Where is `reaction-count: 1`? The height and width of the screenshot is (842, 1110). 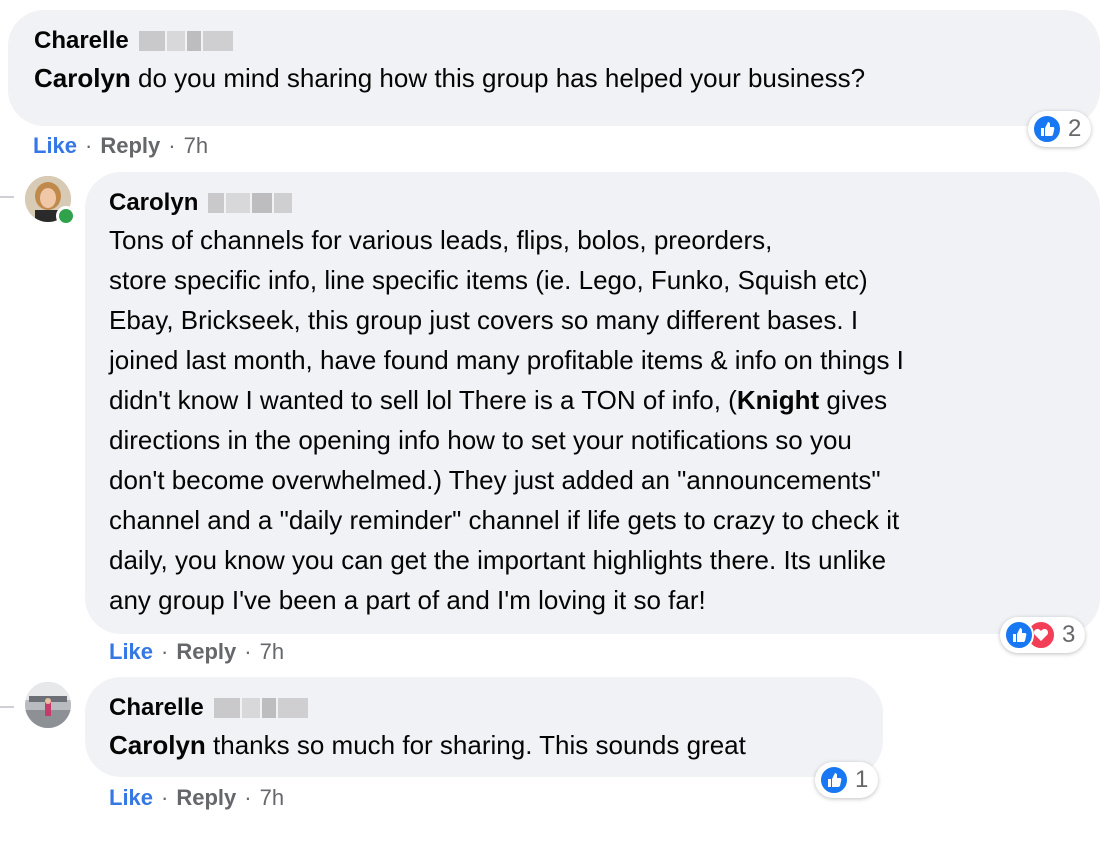 reaction-count: 1 is located at coordinates (862, 779).